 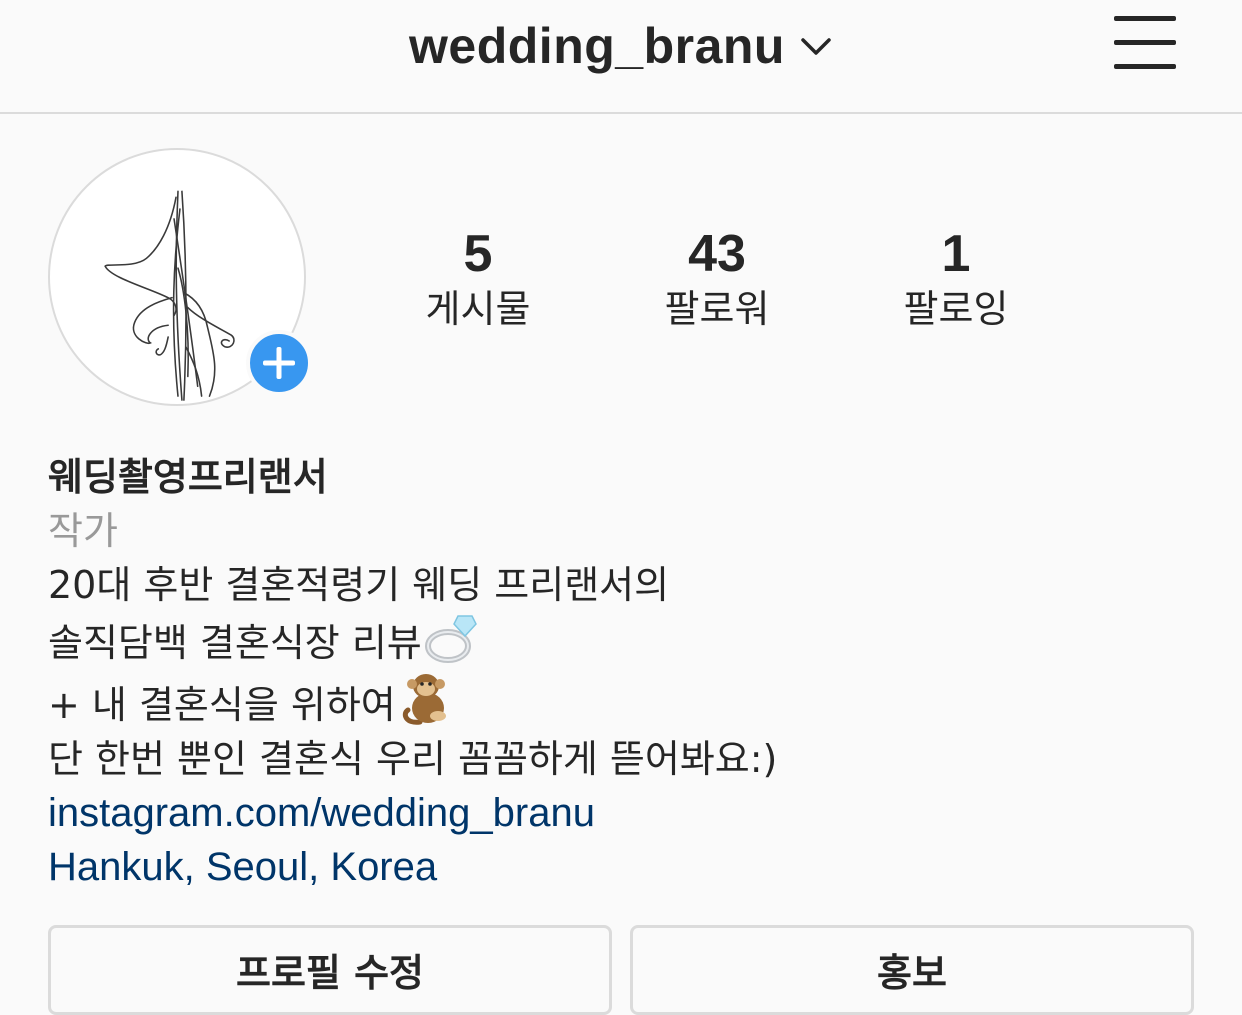 What do you see at coordinates (623, 641) in the screenshot?
I see `bio-line: 솔직담백 결혼식장 리뷰` at bounding box center [623, 641].